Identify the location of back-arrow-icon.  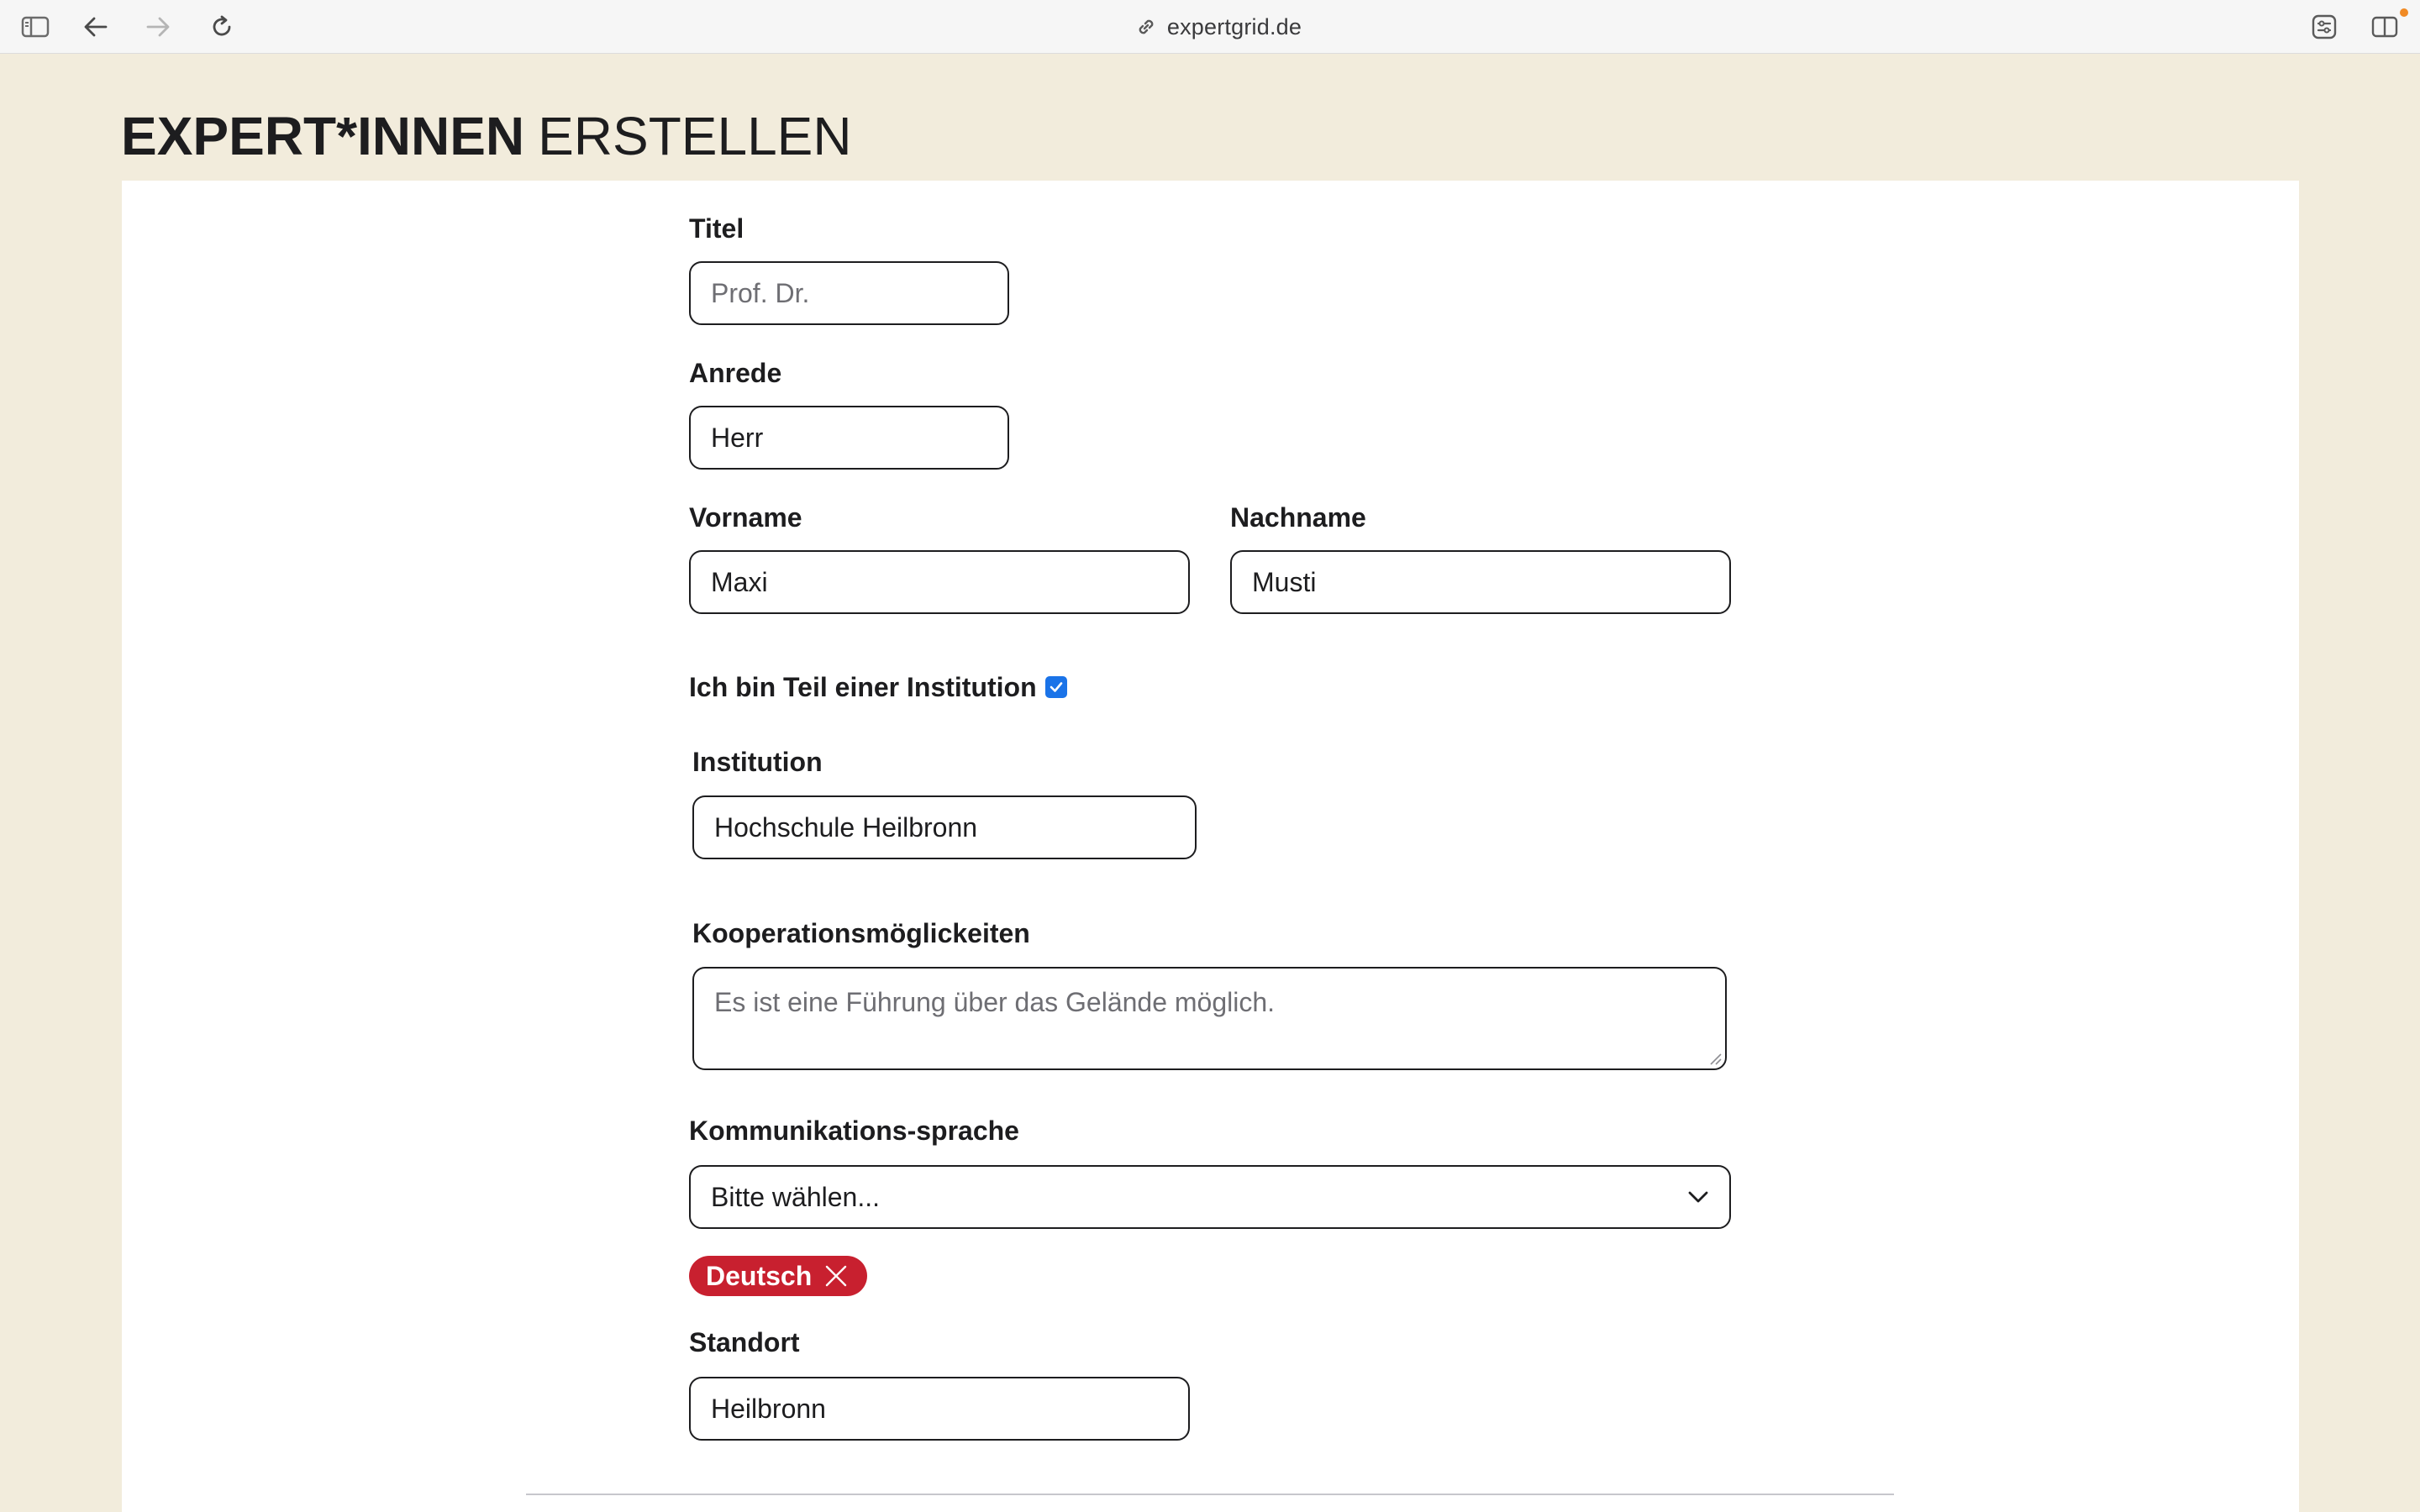
(96, 27).